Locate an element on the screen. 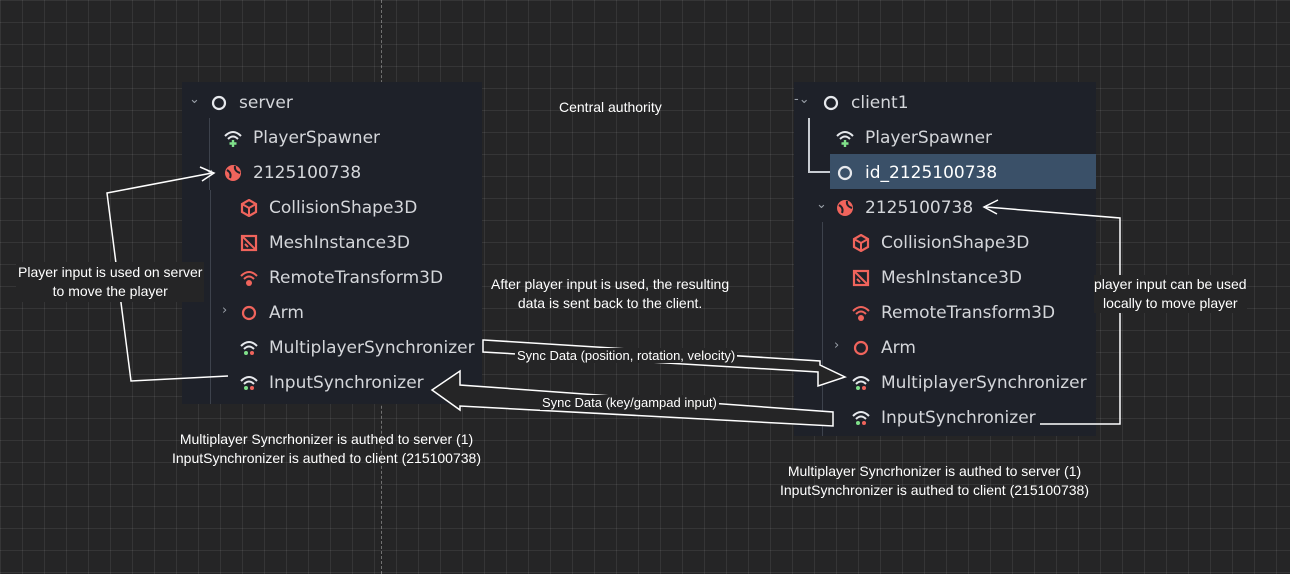 The image size is (1290, 574). sync-input-arrow-label: Sync Data (key/gampad input) is located at coordinates (629, 402).